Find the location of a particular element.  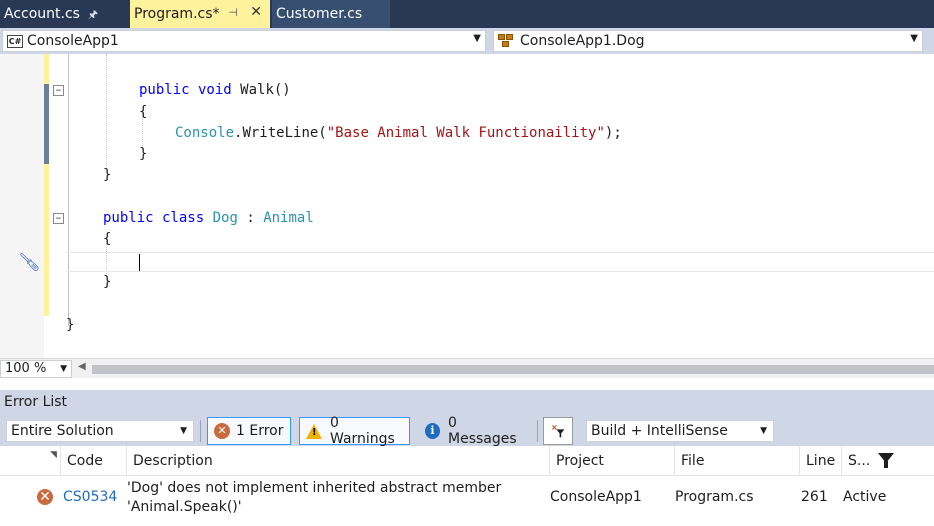

build-filter-dropdown: Build + IntelliSense ▼ is located at coordinates (680, 431).